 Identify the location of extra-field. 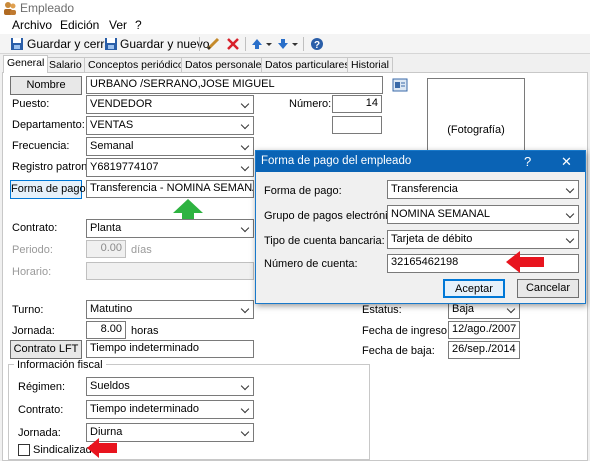
(357, 125).